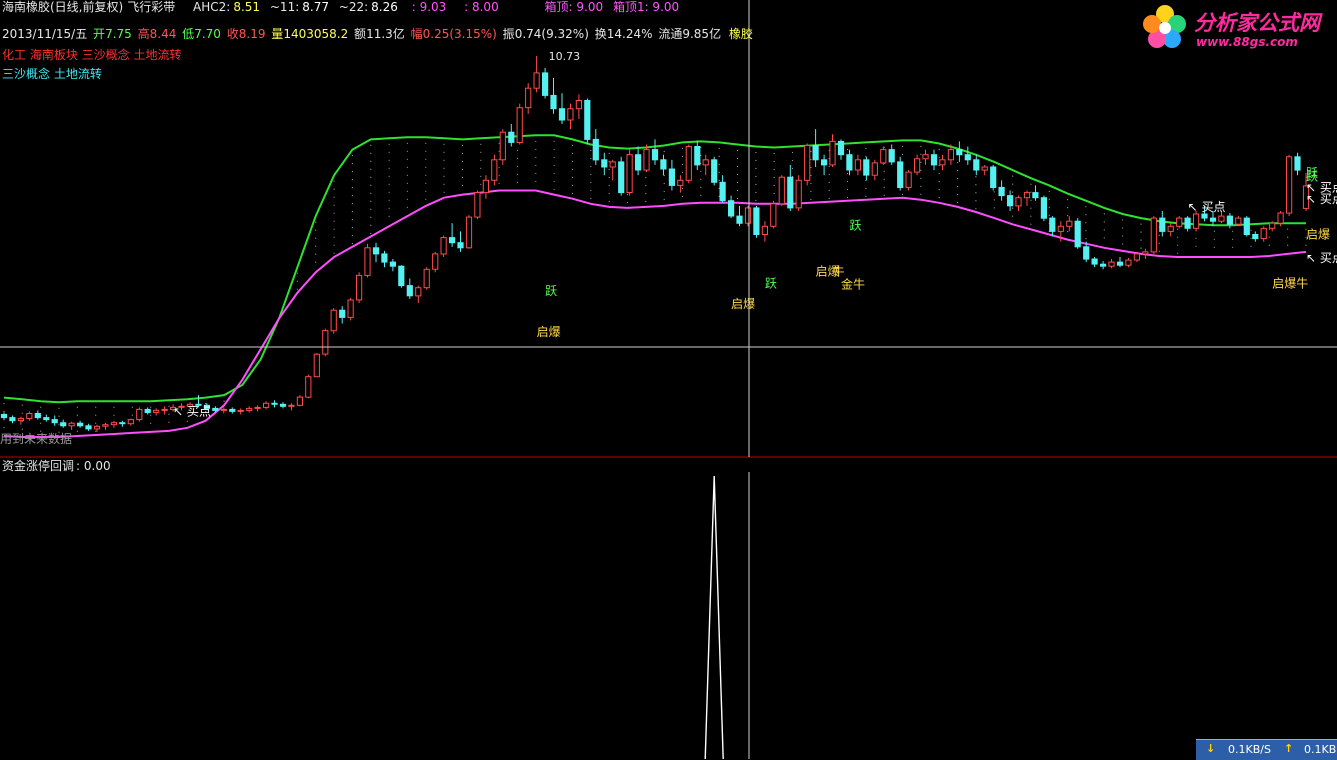 Image resolution: width=1337 pixels, height=760 pixels. What do you see at coordinates (252, 34) in the screenshot?
I see `close-value: 8.19` at bounding box center [252, 34].